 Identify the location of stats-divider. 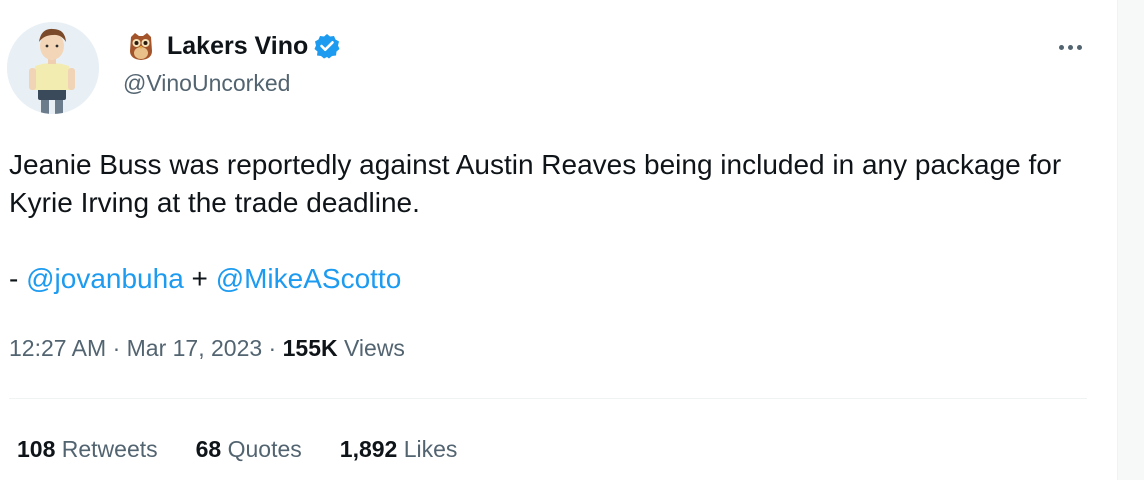
(548, 398).